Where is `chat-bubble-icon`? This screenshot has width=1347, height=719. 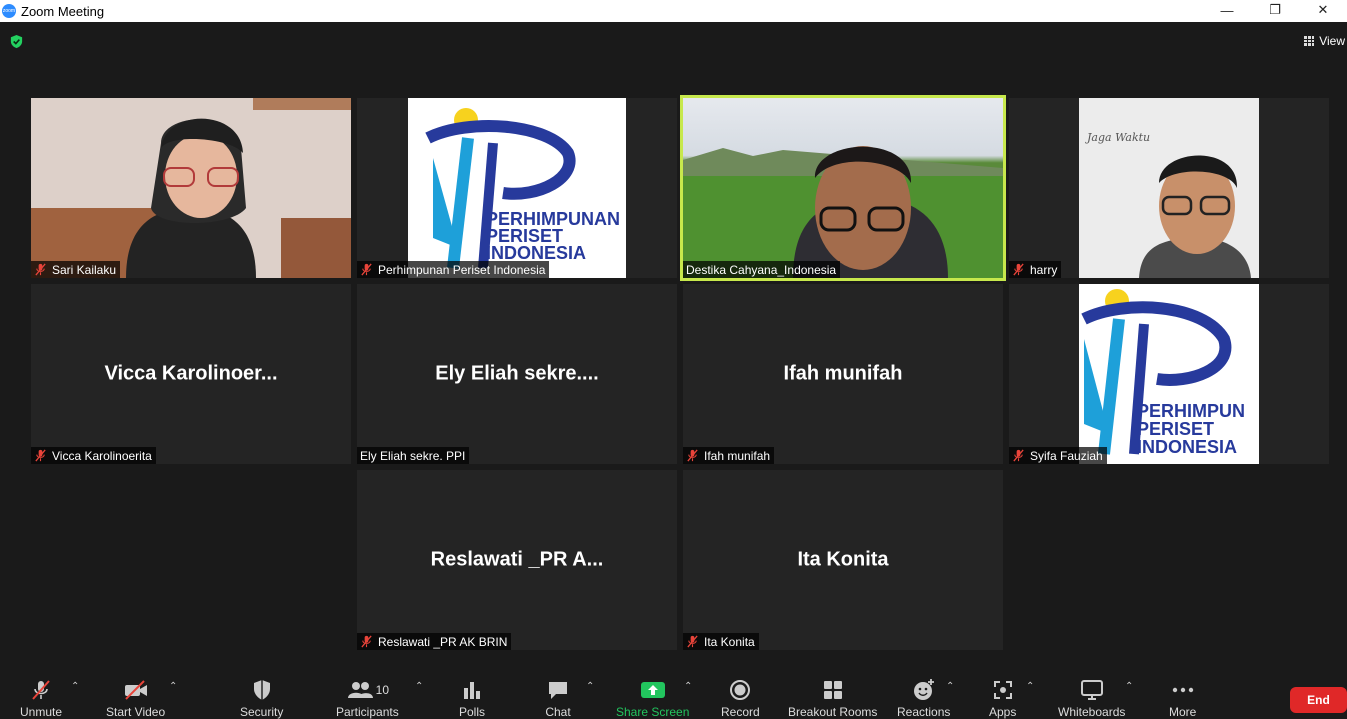 chat-bubble-icon is located at coordinates (558, 690).